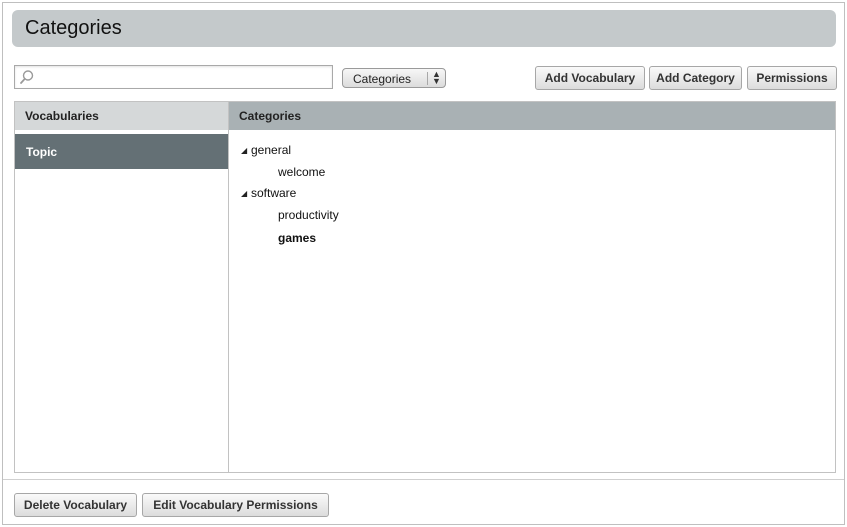  Describe the element at coordinates (121, 151) in the screenshot. I see `vocabulary-item-topic: Topic` at that location.